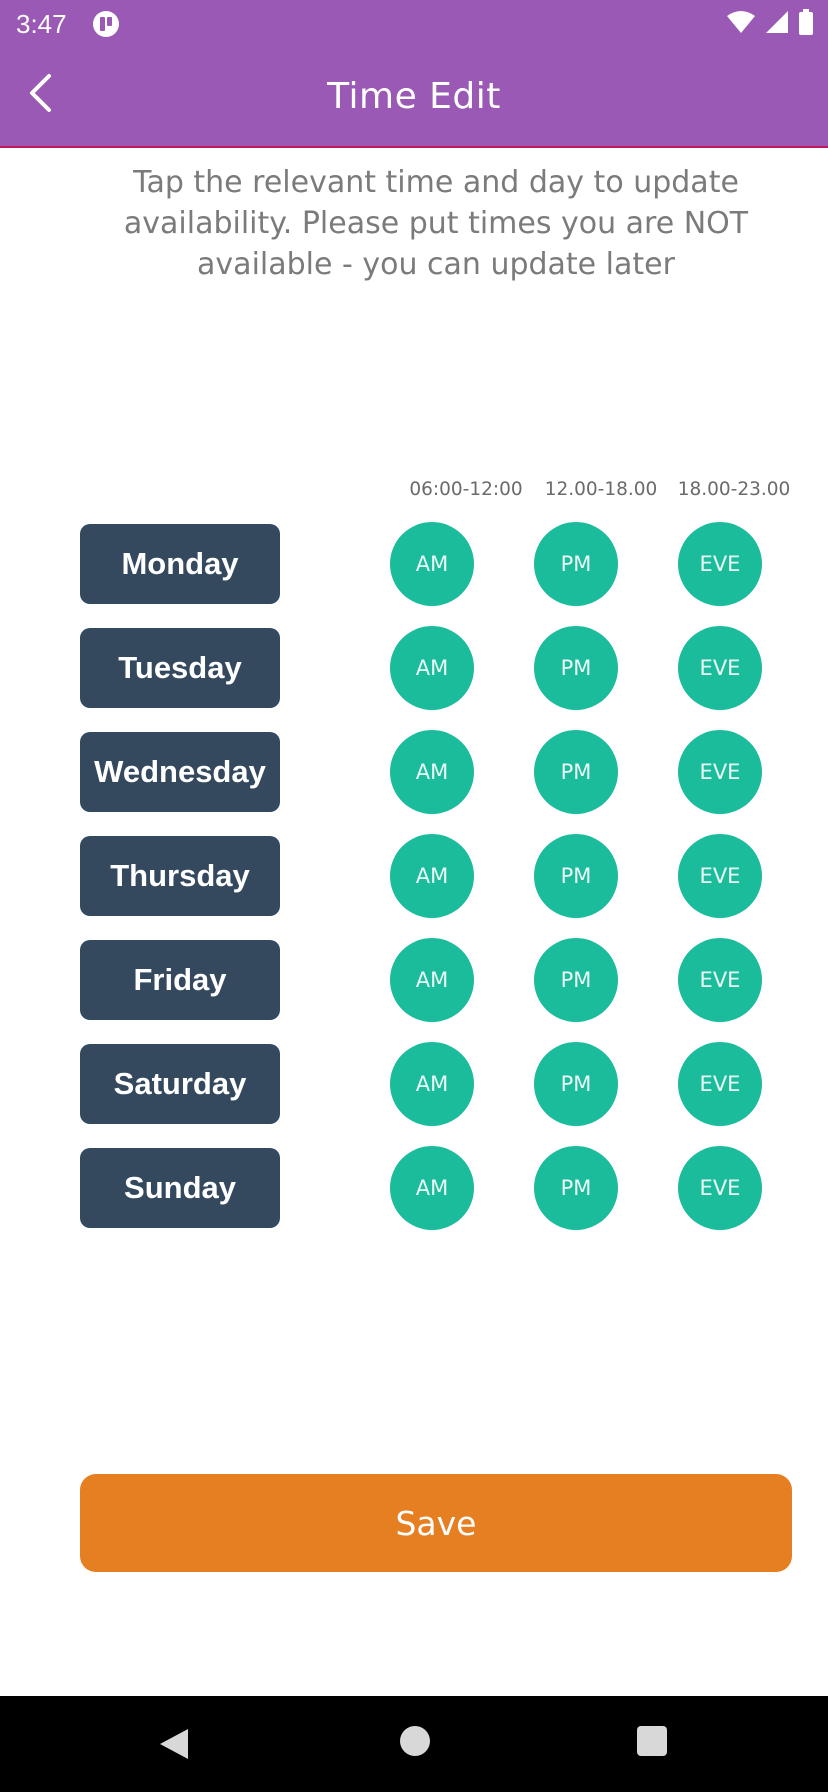  What do you see at coordinates (180, 1084) in the screenshot?
I see `day-button-saturday: Saturday` at bounding box center [180, 1084].